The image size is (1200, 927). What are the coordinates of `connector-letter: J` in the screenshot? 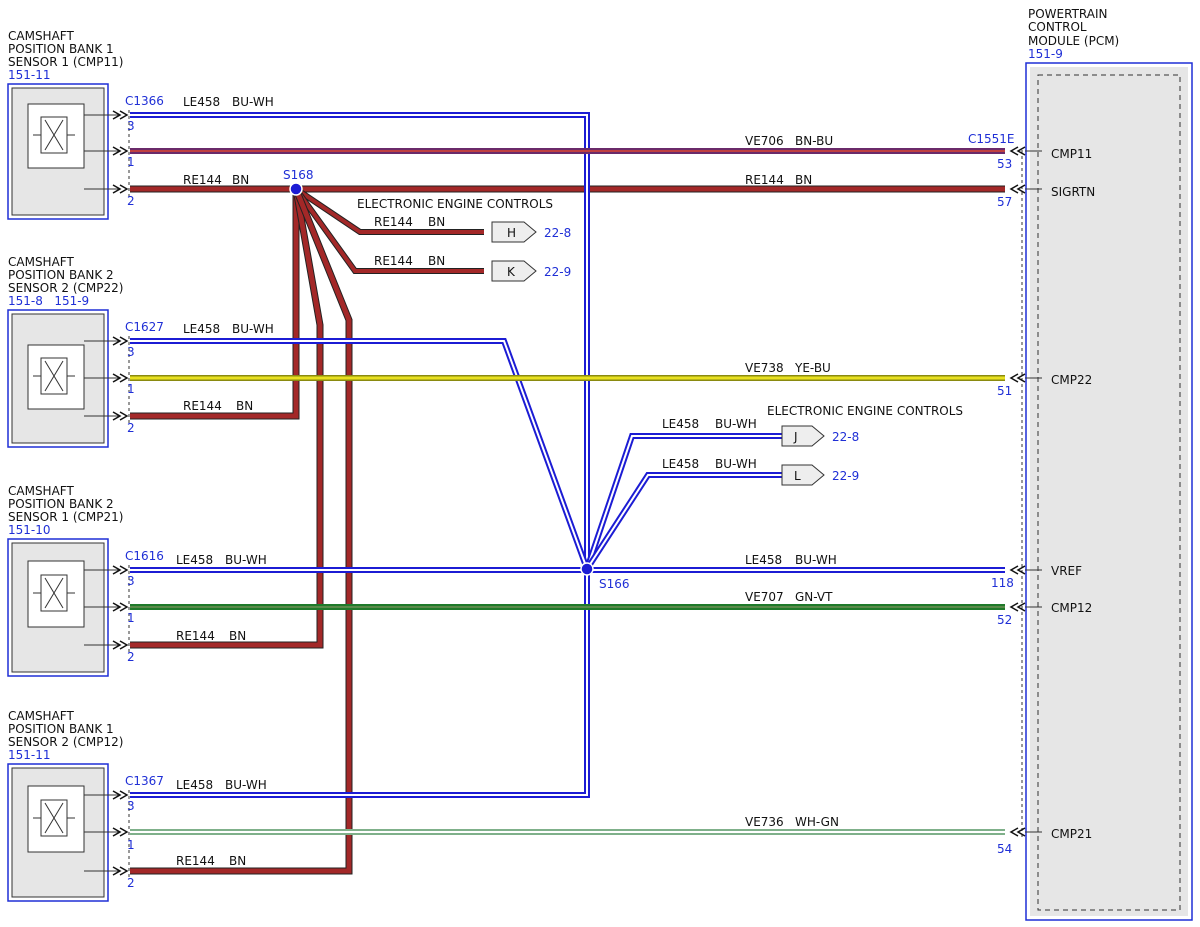 It's located at (795, 437).